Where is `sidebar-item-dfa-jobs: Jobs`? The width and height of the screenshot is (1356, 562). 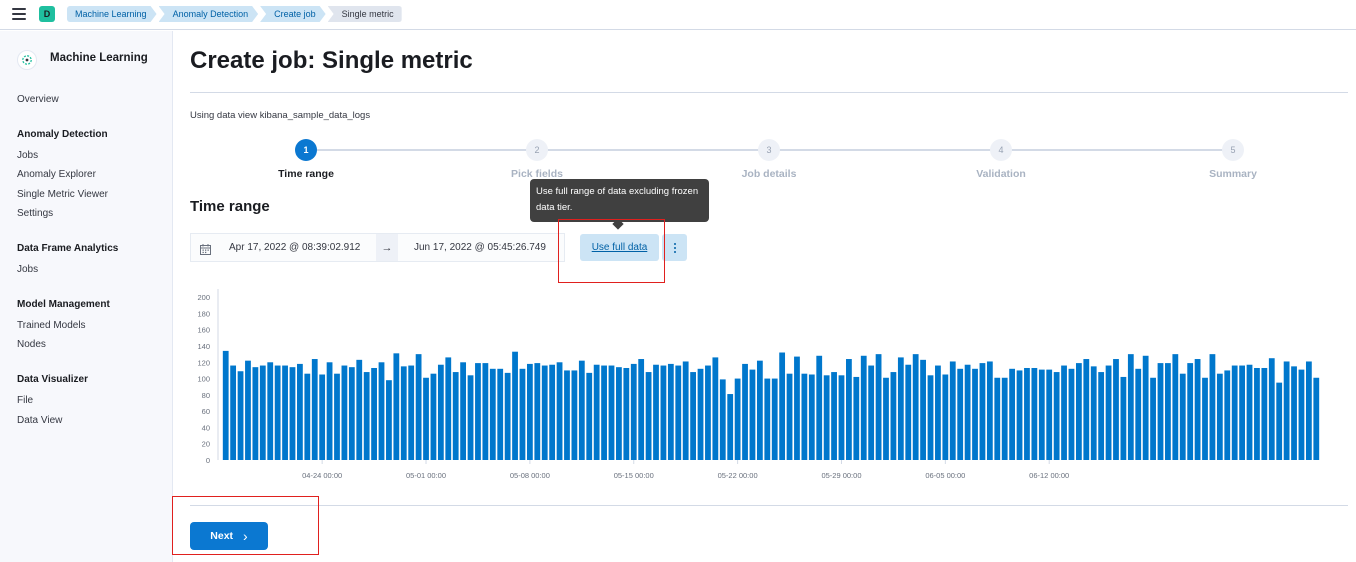
sidebar-item-dfa-jobs: Jobs is located at coordinates (27, 269).